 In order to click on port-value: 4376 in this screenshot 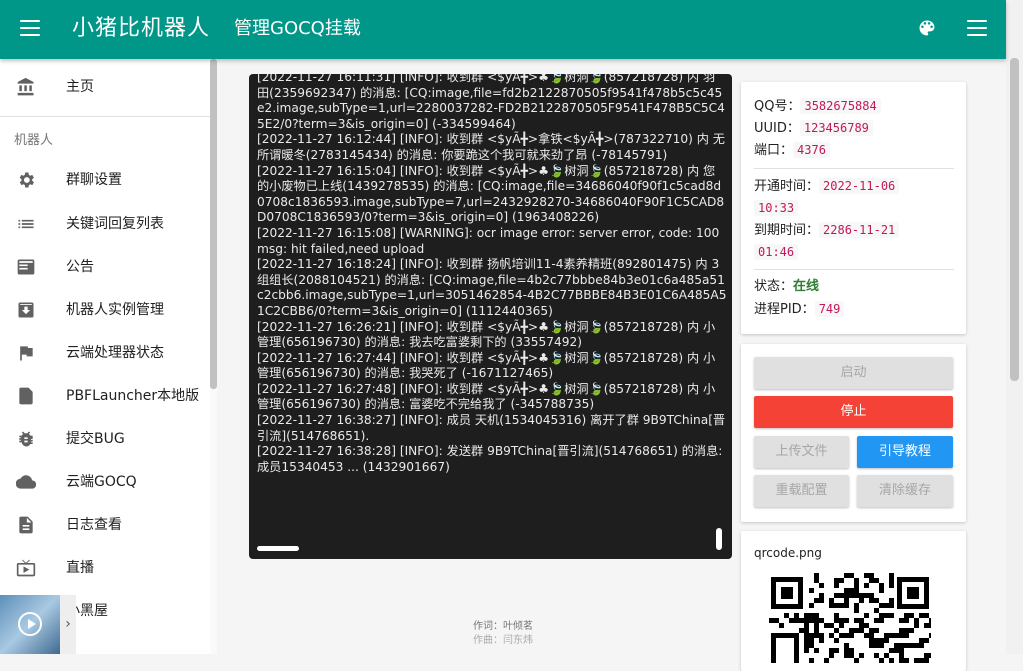, I will do `click(811, 150)`.